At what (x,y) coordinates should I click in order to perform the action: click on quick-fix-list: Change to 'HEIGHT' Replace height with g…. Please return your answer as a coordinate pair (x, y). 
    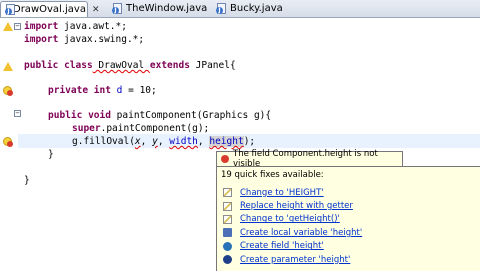
    Looking at the image, I should click on (292, 226).